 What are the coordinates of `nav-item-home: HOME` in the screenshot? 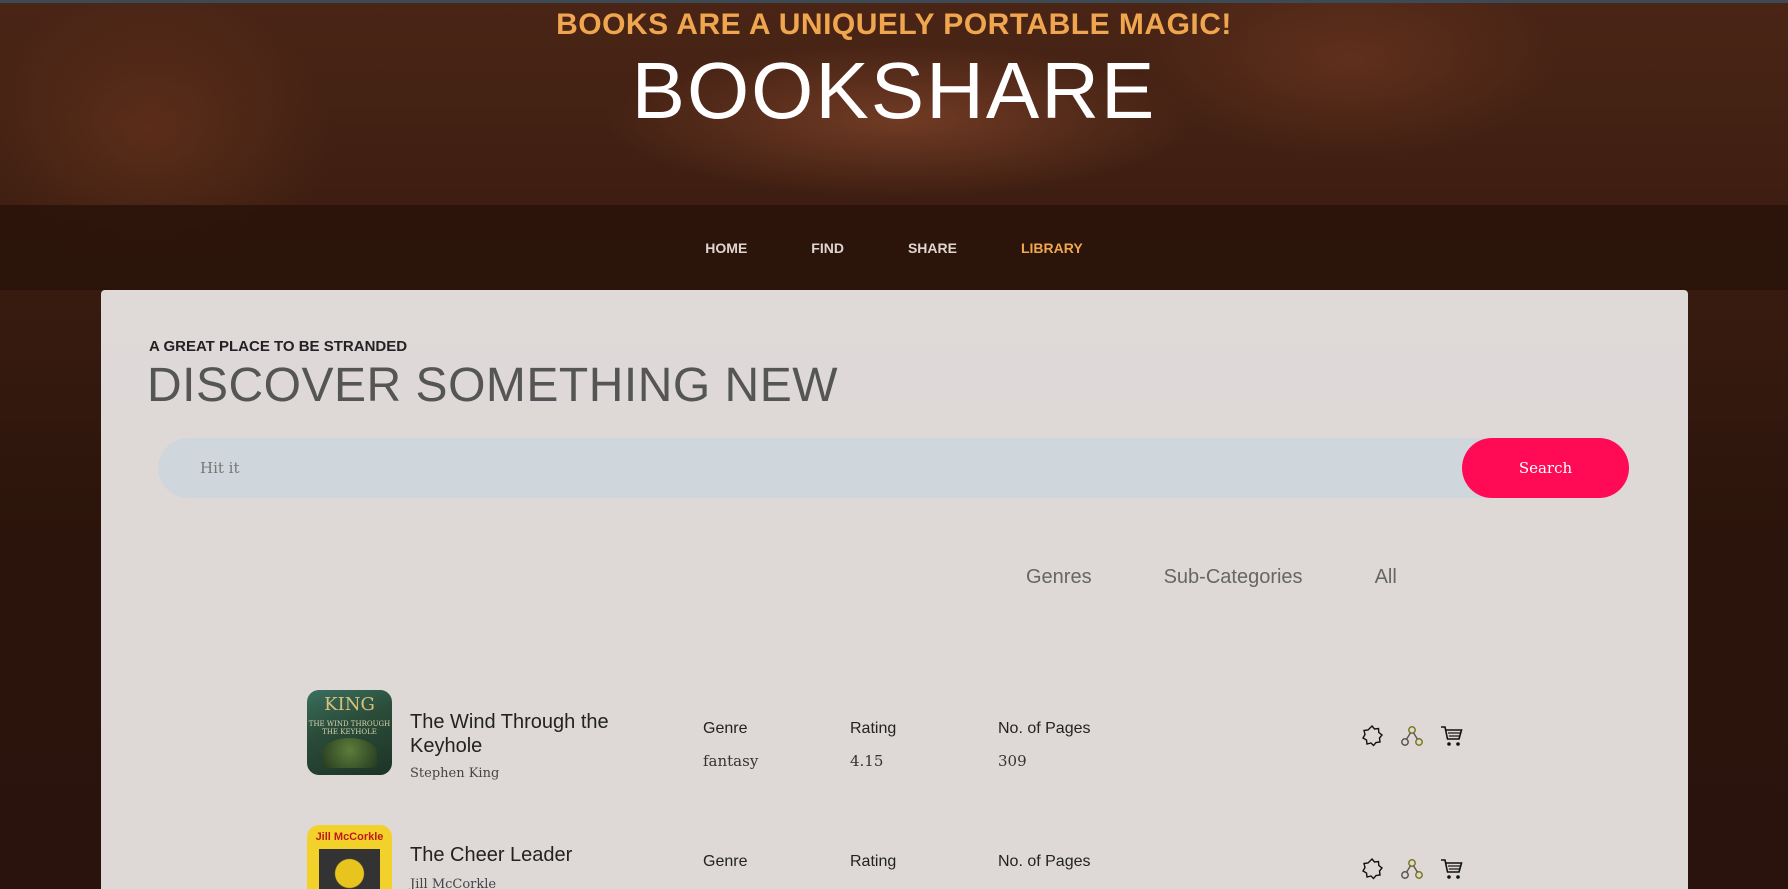 It's located at (726, 248).